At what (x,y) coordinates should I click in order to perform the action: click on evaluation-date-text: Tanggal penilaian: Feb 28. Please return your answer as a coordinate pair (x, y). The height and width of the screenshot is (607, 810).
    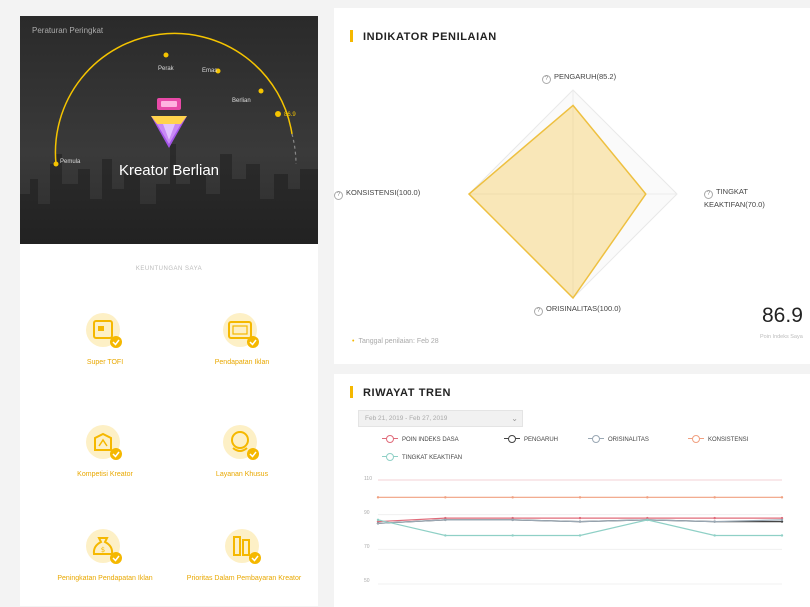
    Looking at the image, I should click on (398, 341).